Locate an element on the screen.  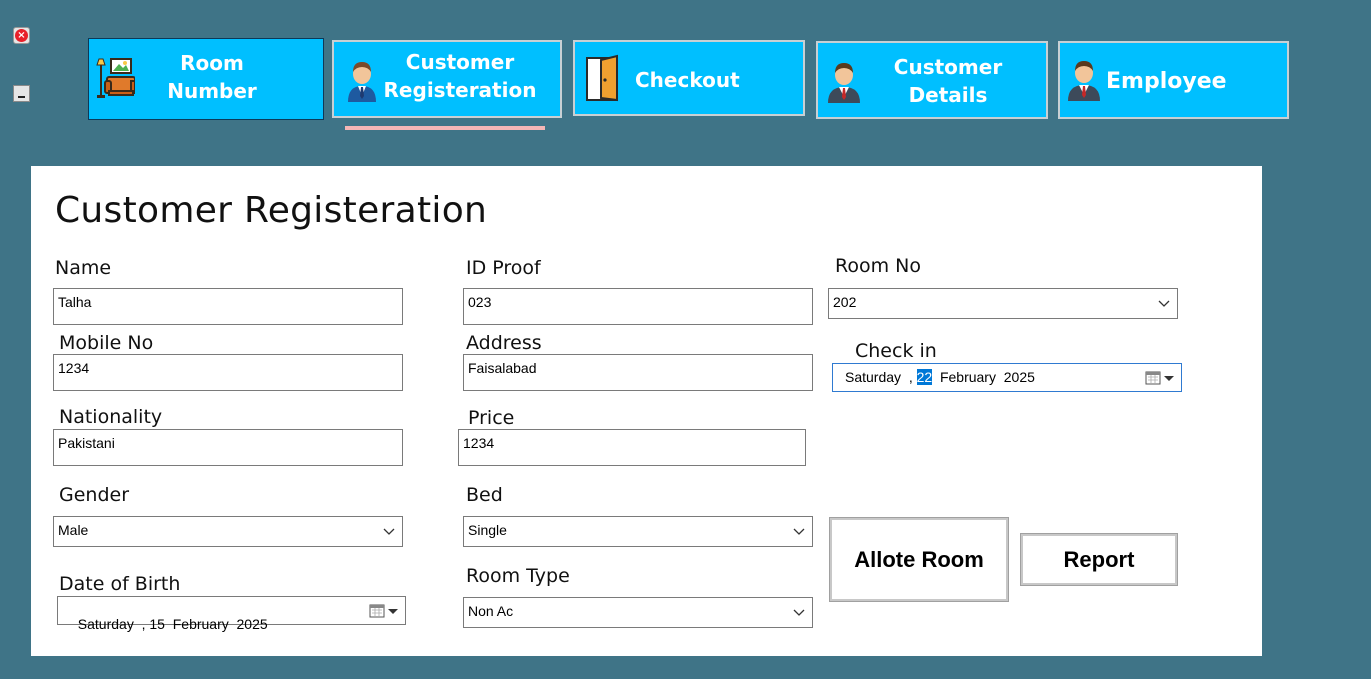
check-in-day: 22 is located at coordinates (924, 377).